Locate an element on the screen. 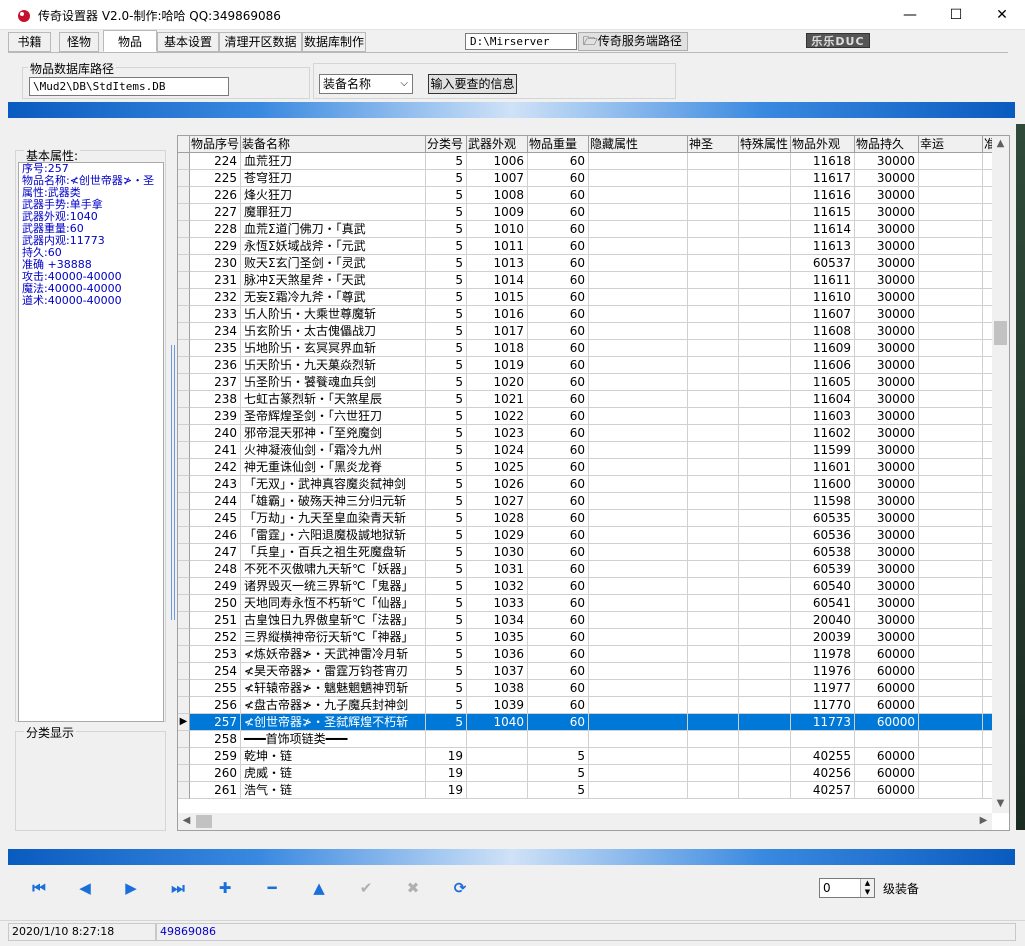 The height and width of the screenshot is (946, 1025). table-cell: 257 is located at coordinates (215, 722).